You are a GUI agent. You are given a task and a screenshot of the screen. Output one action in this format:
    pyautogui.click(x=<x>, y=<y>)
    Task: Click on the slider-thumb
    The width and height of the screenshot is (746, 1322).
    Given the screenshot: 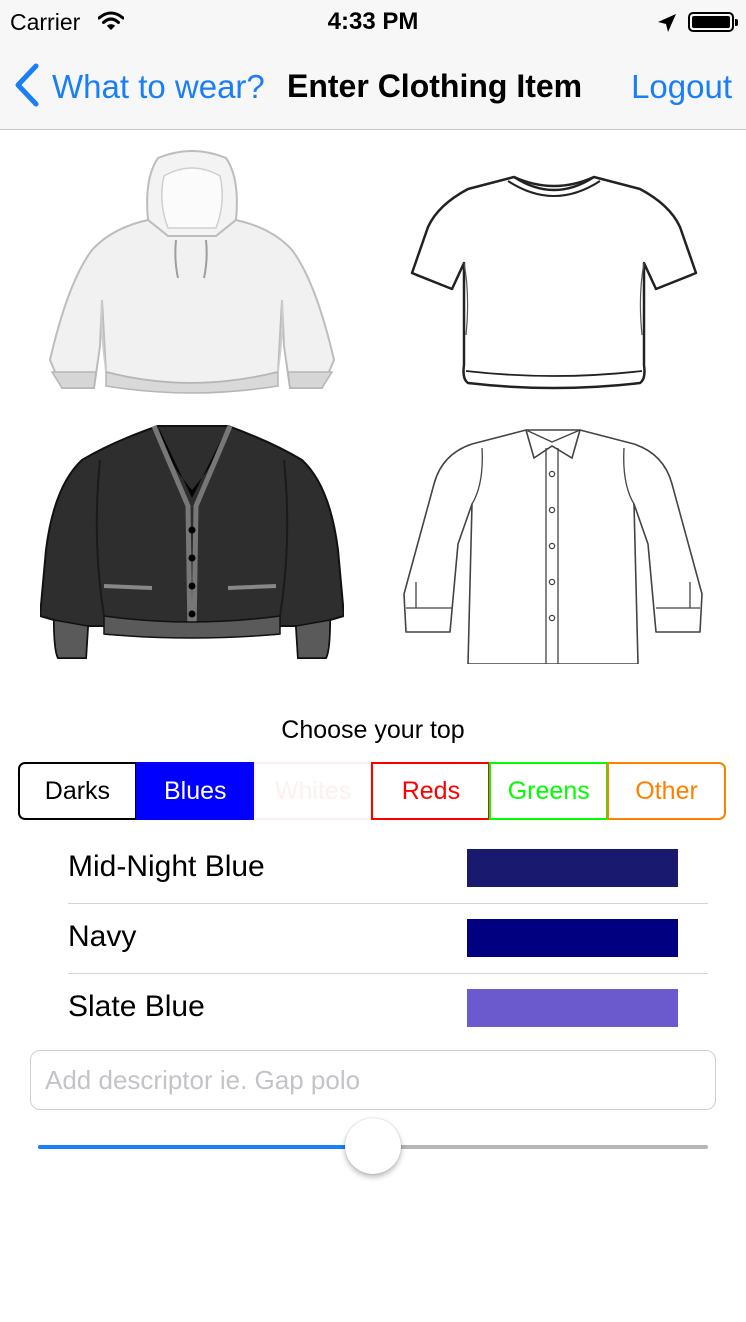 What is the action you would take?
    pyautogui.click(x=373, y=1146)
    